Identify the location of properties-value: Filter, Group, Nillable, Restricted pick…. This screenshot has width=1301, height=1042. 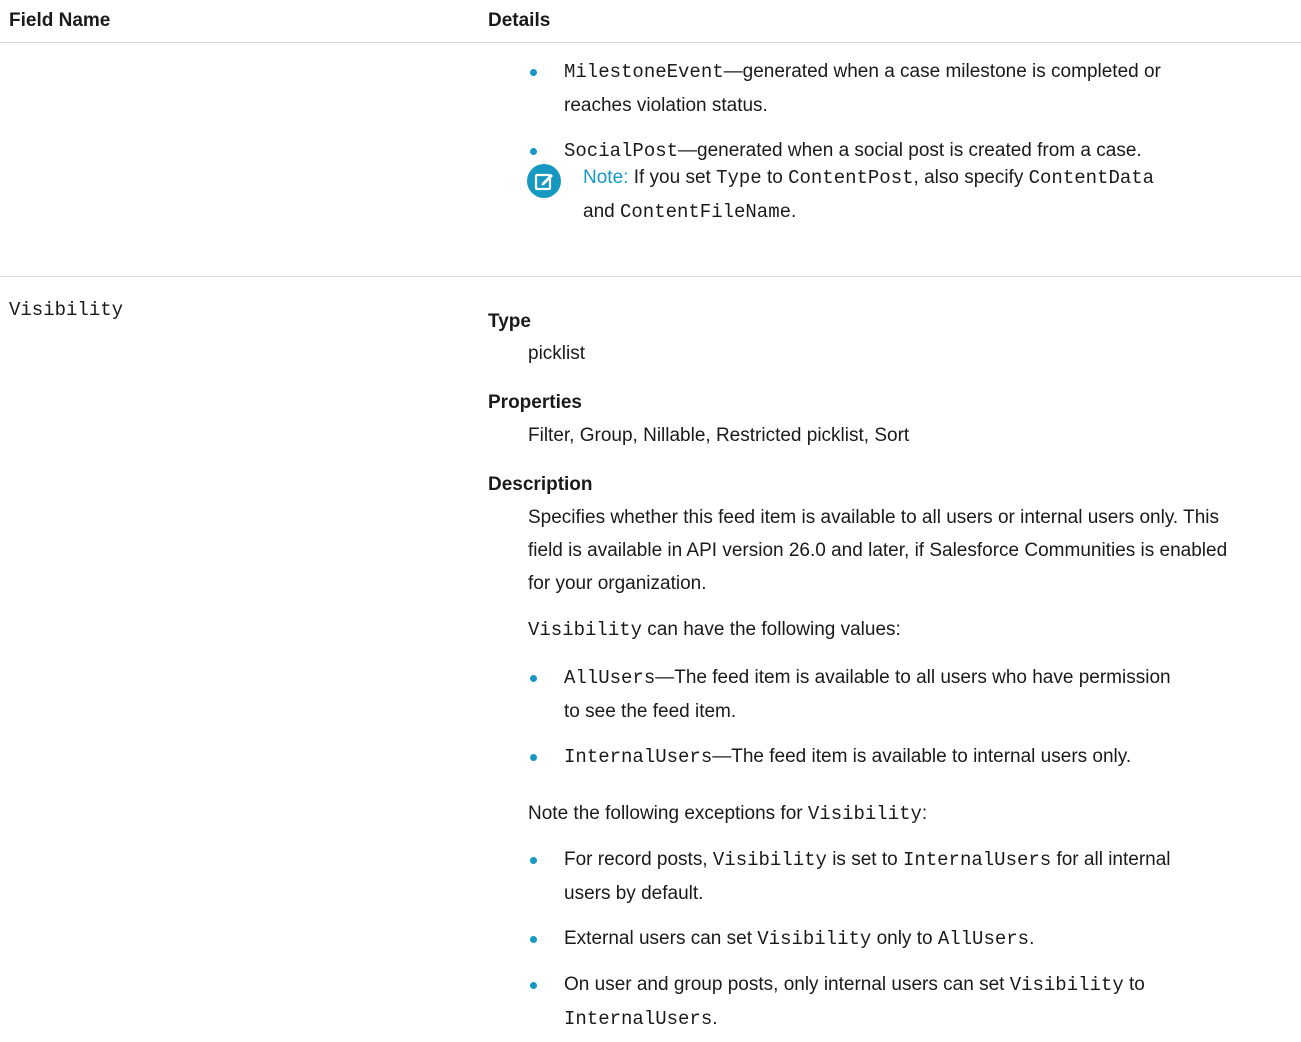
(719, 435).